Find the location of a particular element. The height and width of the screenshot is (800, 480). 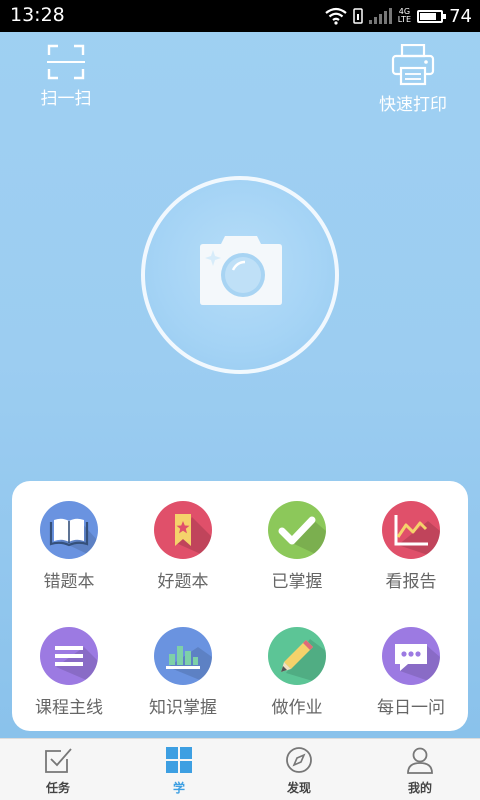

list-icon is located at coordinates (69, 656).